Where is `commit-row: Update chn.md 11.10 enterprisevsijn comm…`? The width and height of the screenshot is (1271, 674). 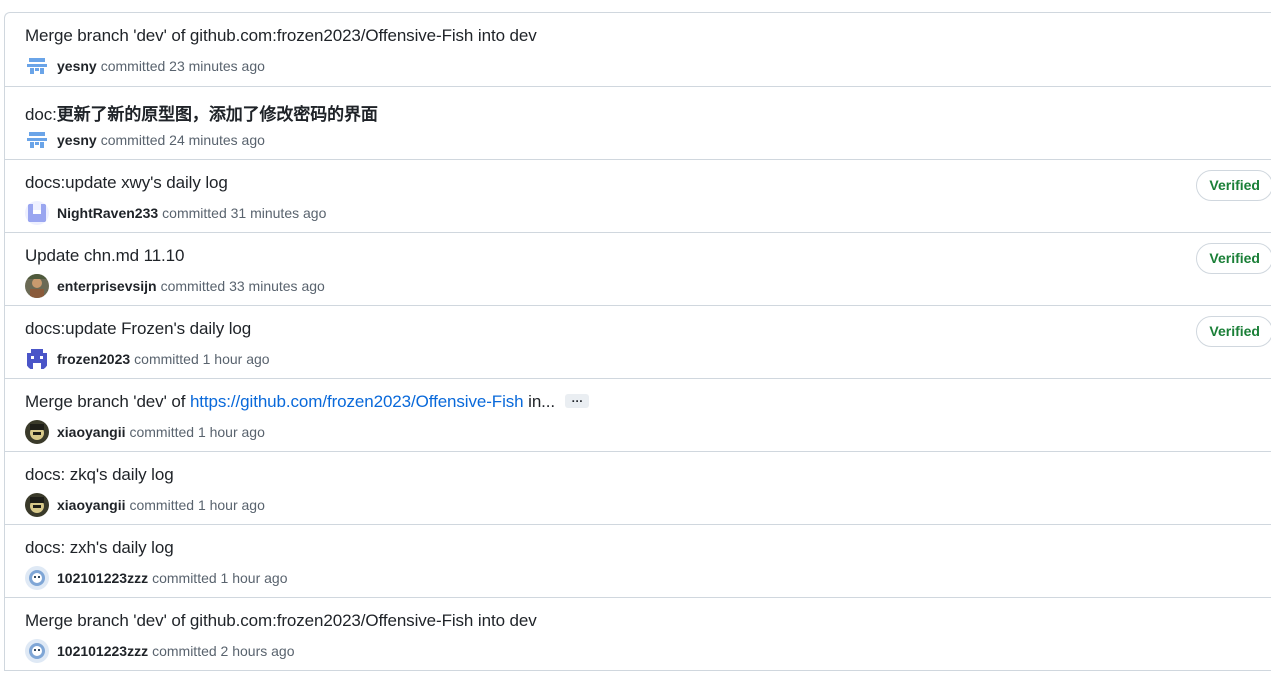
commit-row: Update chn.md 11.10 enterprisevsijn comm… is located at coordinates (638, 269).